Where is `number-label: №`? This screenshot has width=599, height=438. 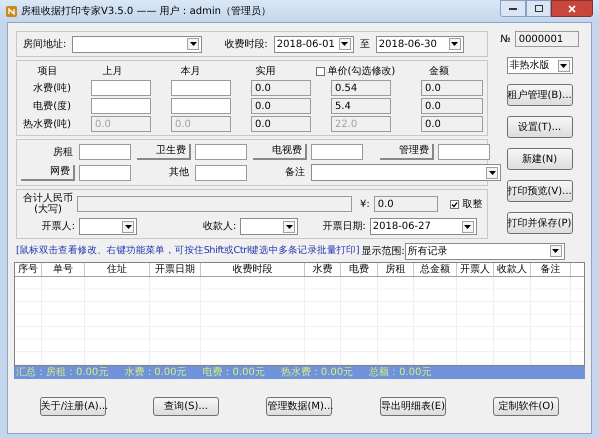
number-label: № is located at coordinates (505, 39).